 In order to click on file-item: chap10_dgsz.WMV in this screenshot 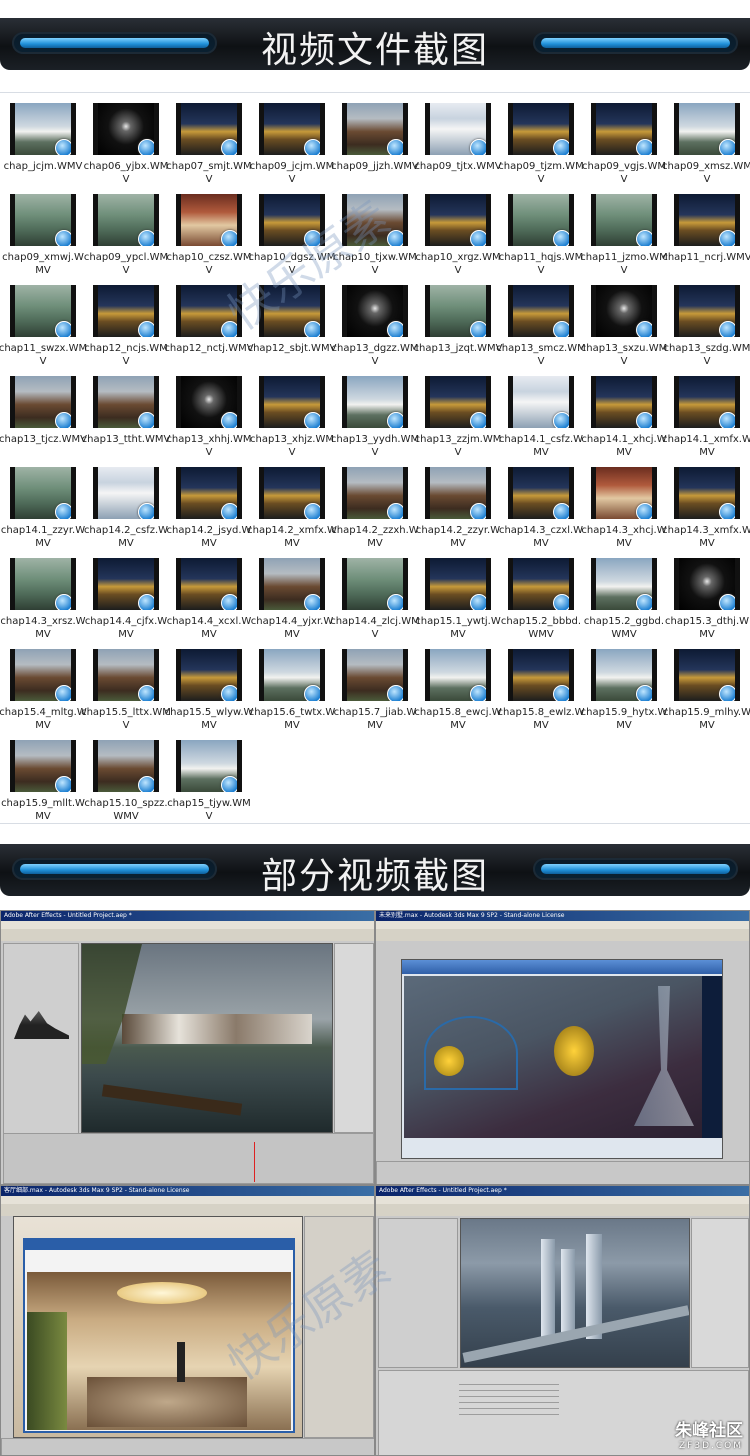, I will do `click(292, 232)`.